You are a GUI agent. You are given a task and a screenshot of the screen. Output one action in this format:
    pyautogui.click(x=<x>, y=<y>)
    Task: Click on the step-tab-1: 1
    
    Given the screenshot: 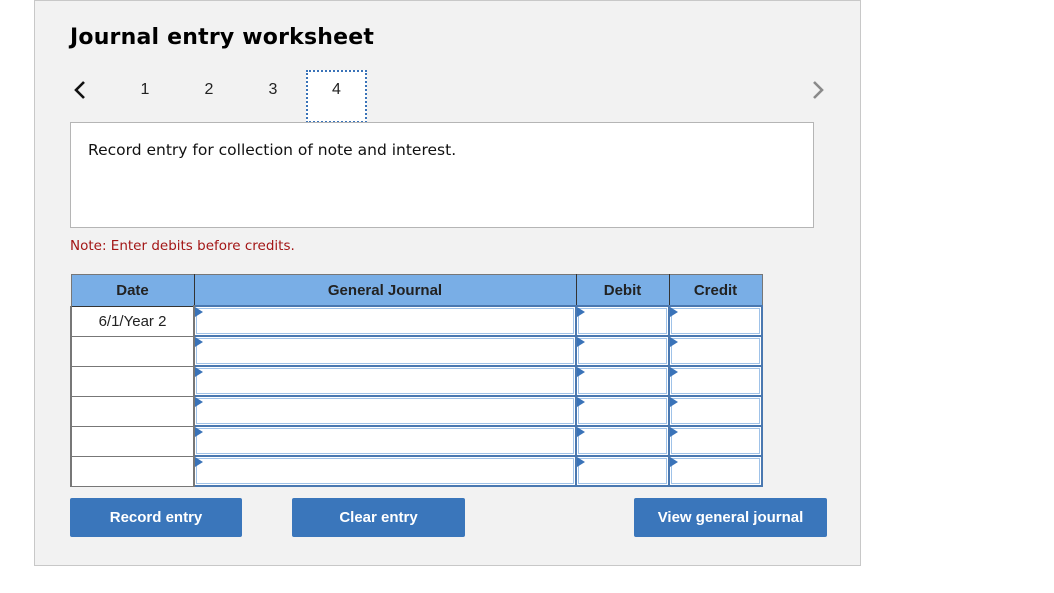 What is the action you would take?
    pyautogui.click(x=145, y=90)
    